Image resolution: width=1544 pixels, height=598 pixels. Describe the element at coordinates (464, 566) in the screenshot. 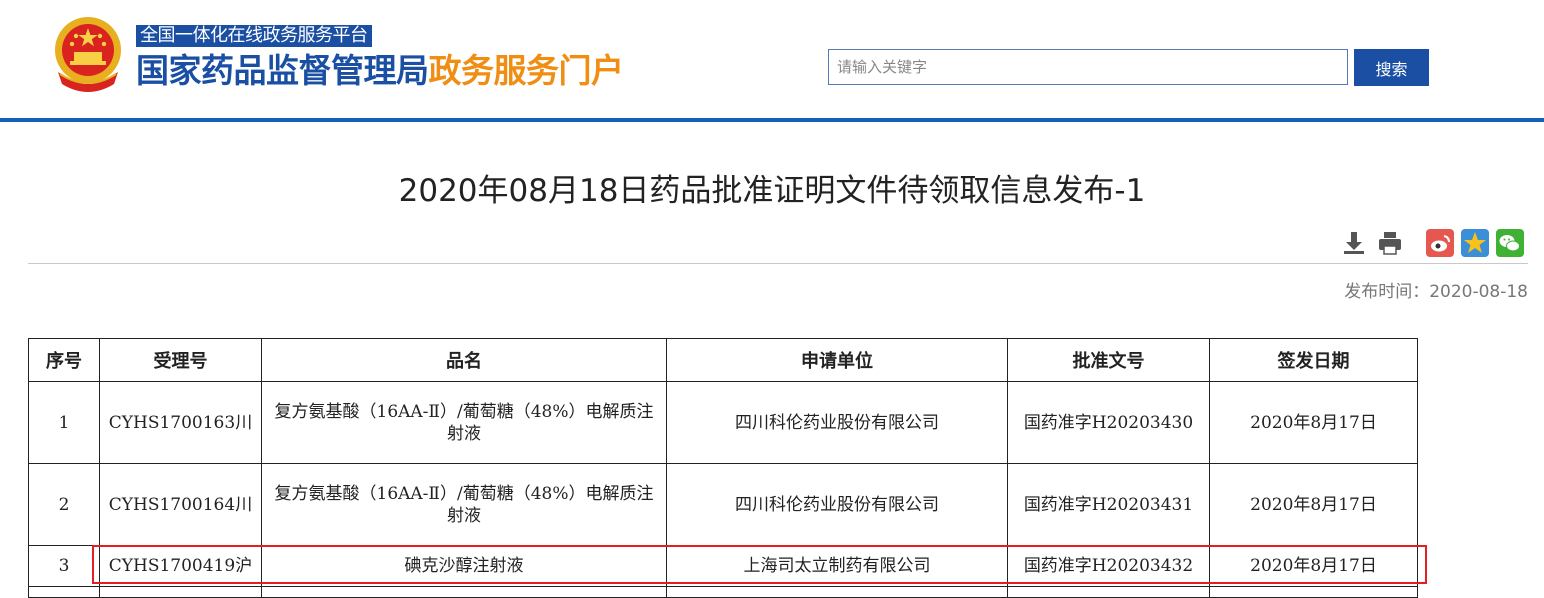

I see `table-cell: 碘克沙醇注射液` at that location.